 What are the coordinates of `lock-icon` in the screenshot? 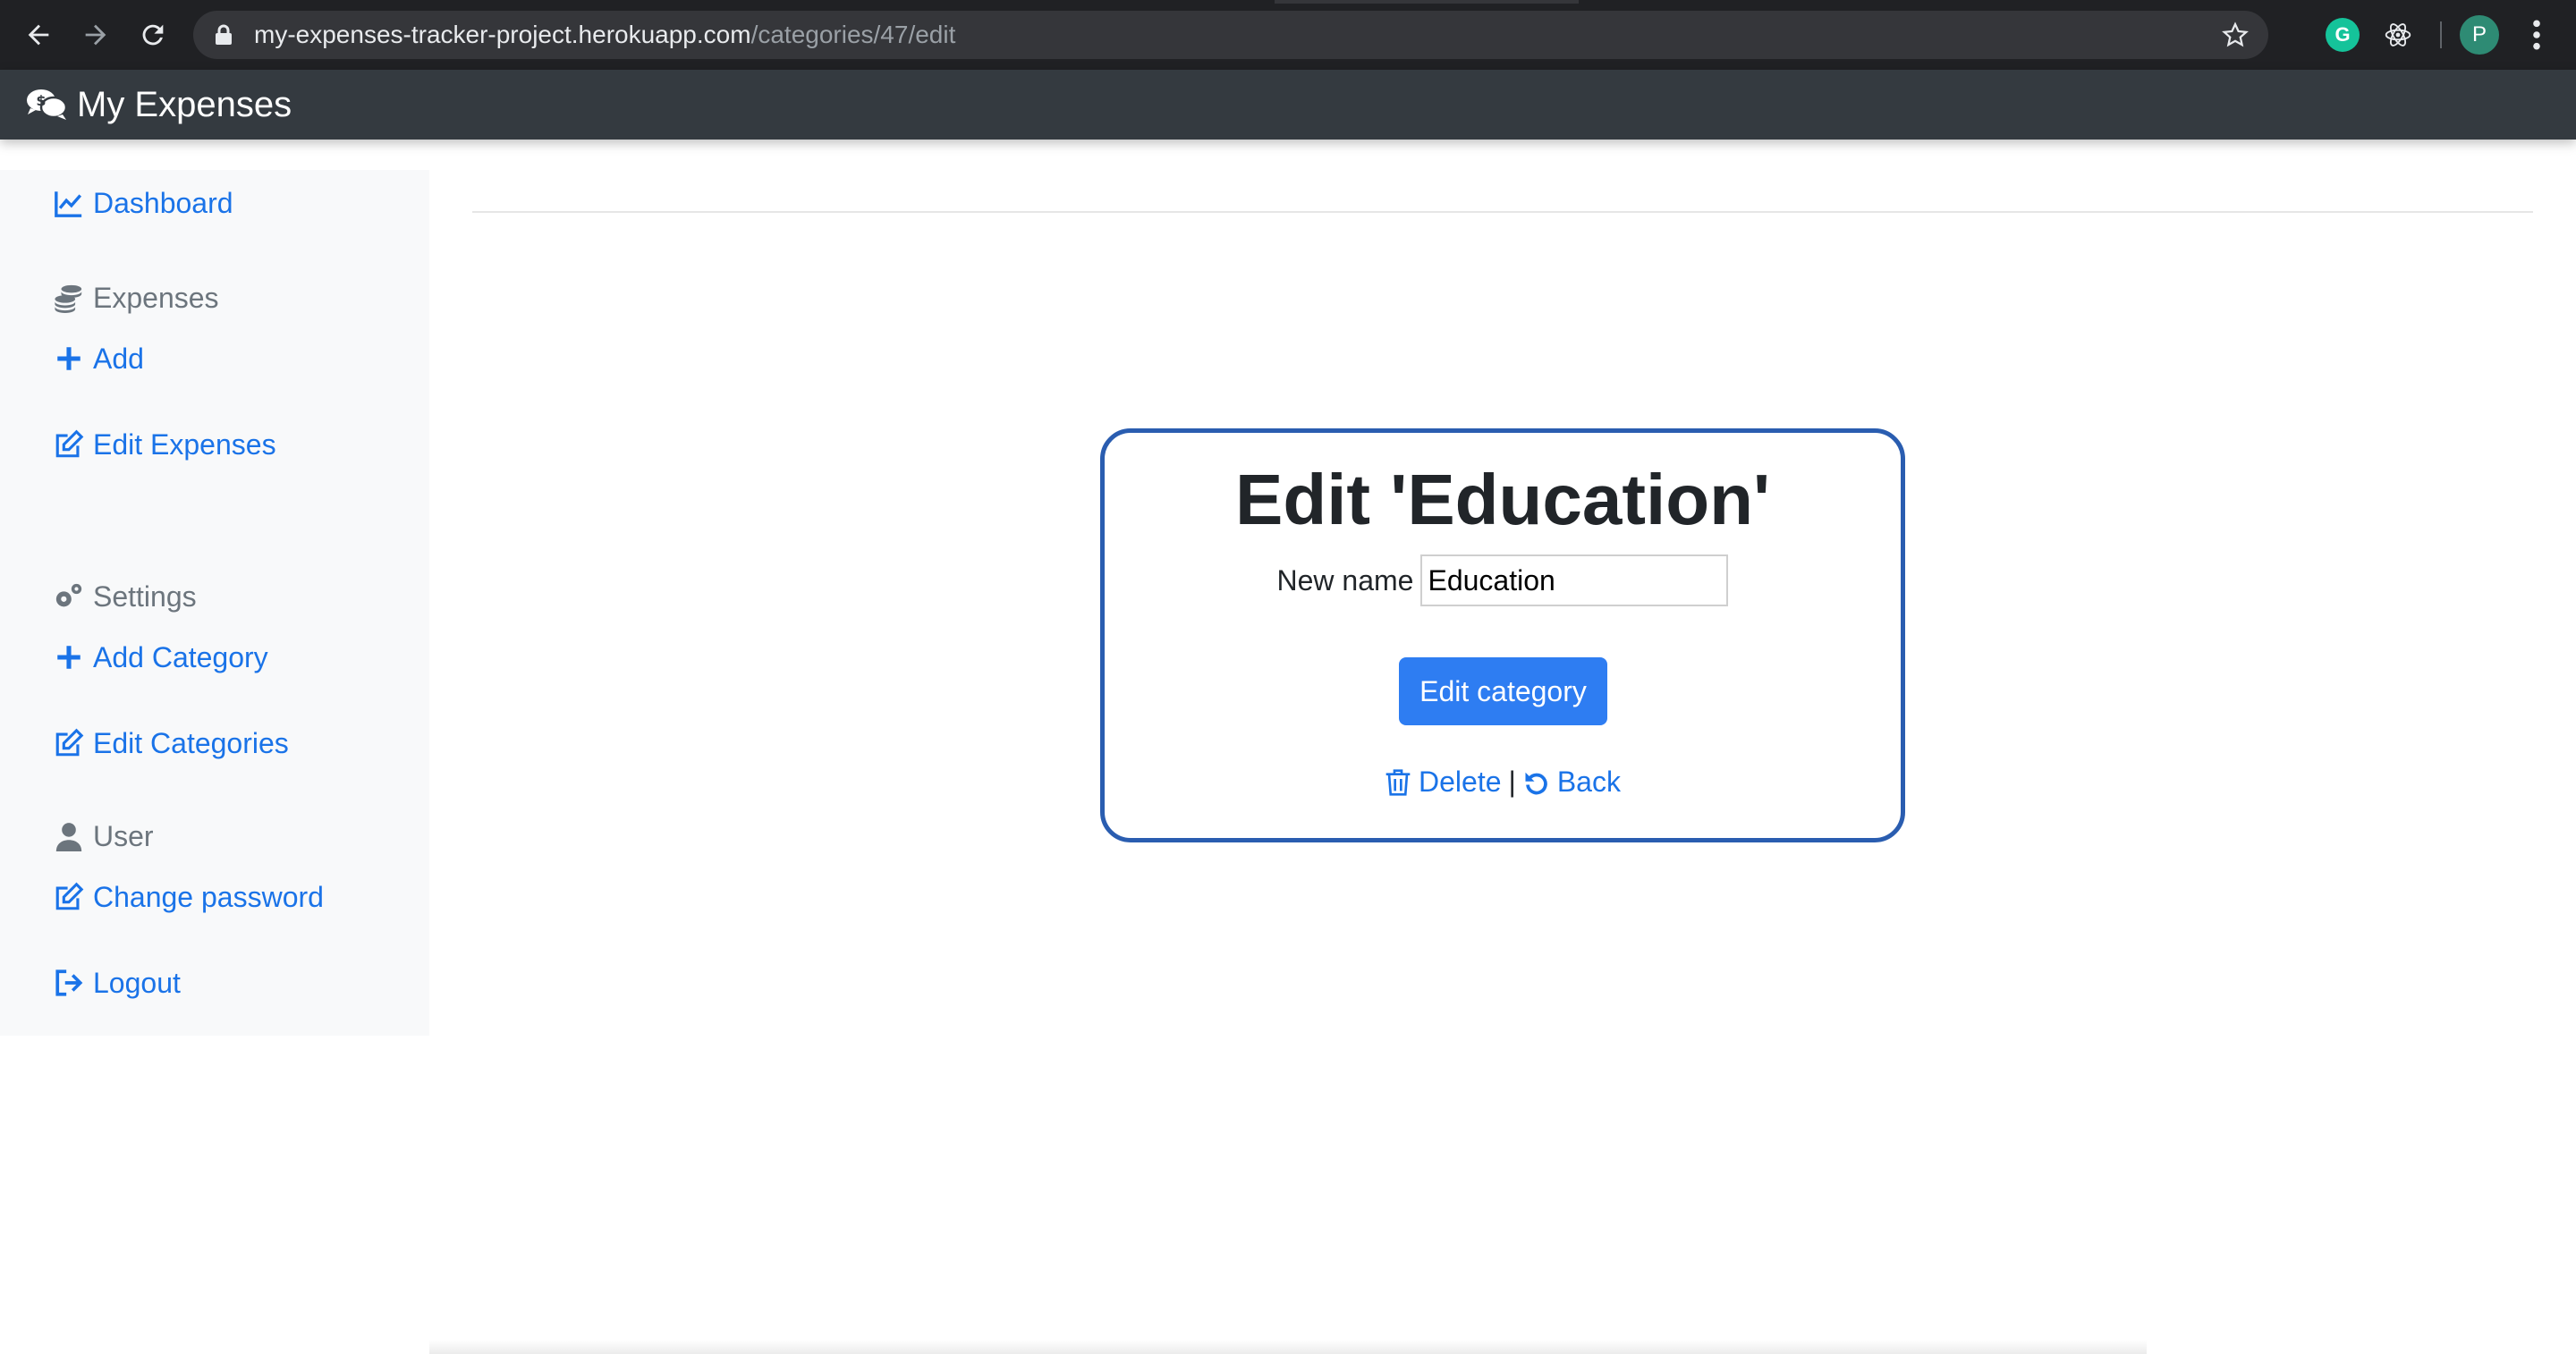 It's located at (224, 34).